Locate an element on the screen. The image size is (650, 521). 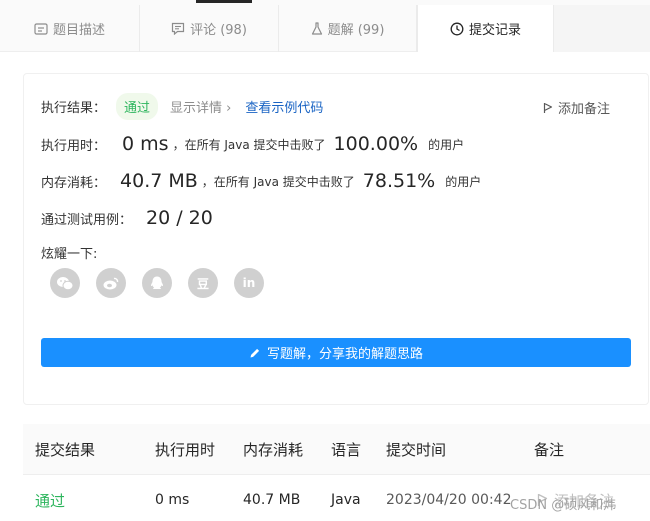
column-header-language: 语言 is located at coordinates (346, 449).